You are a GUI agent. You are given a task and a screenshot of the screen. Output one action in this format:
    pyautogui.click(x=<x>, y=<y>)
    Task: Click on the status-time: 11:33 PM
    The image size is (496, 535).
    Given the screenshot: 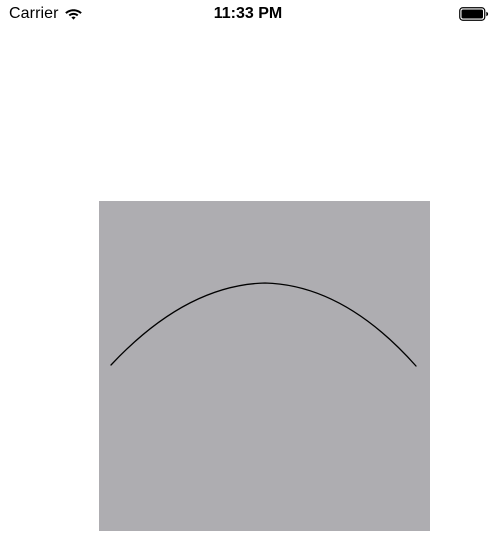 What is the action you would take?
    pyautogui.click(x=248, y=13)
    